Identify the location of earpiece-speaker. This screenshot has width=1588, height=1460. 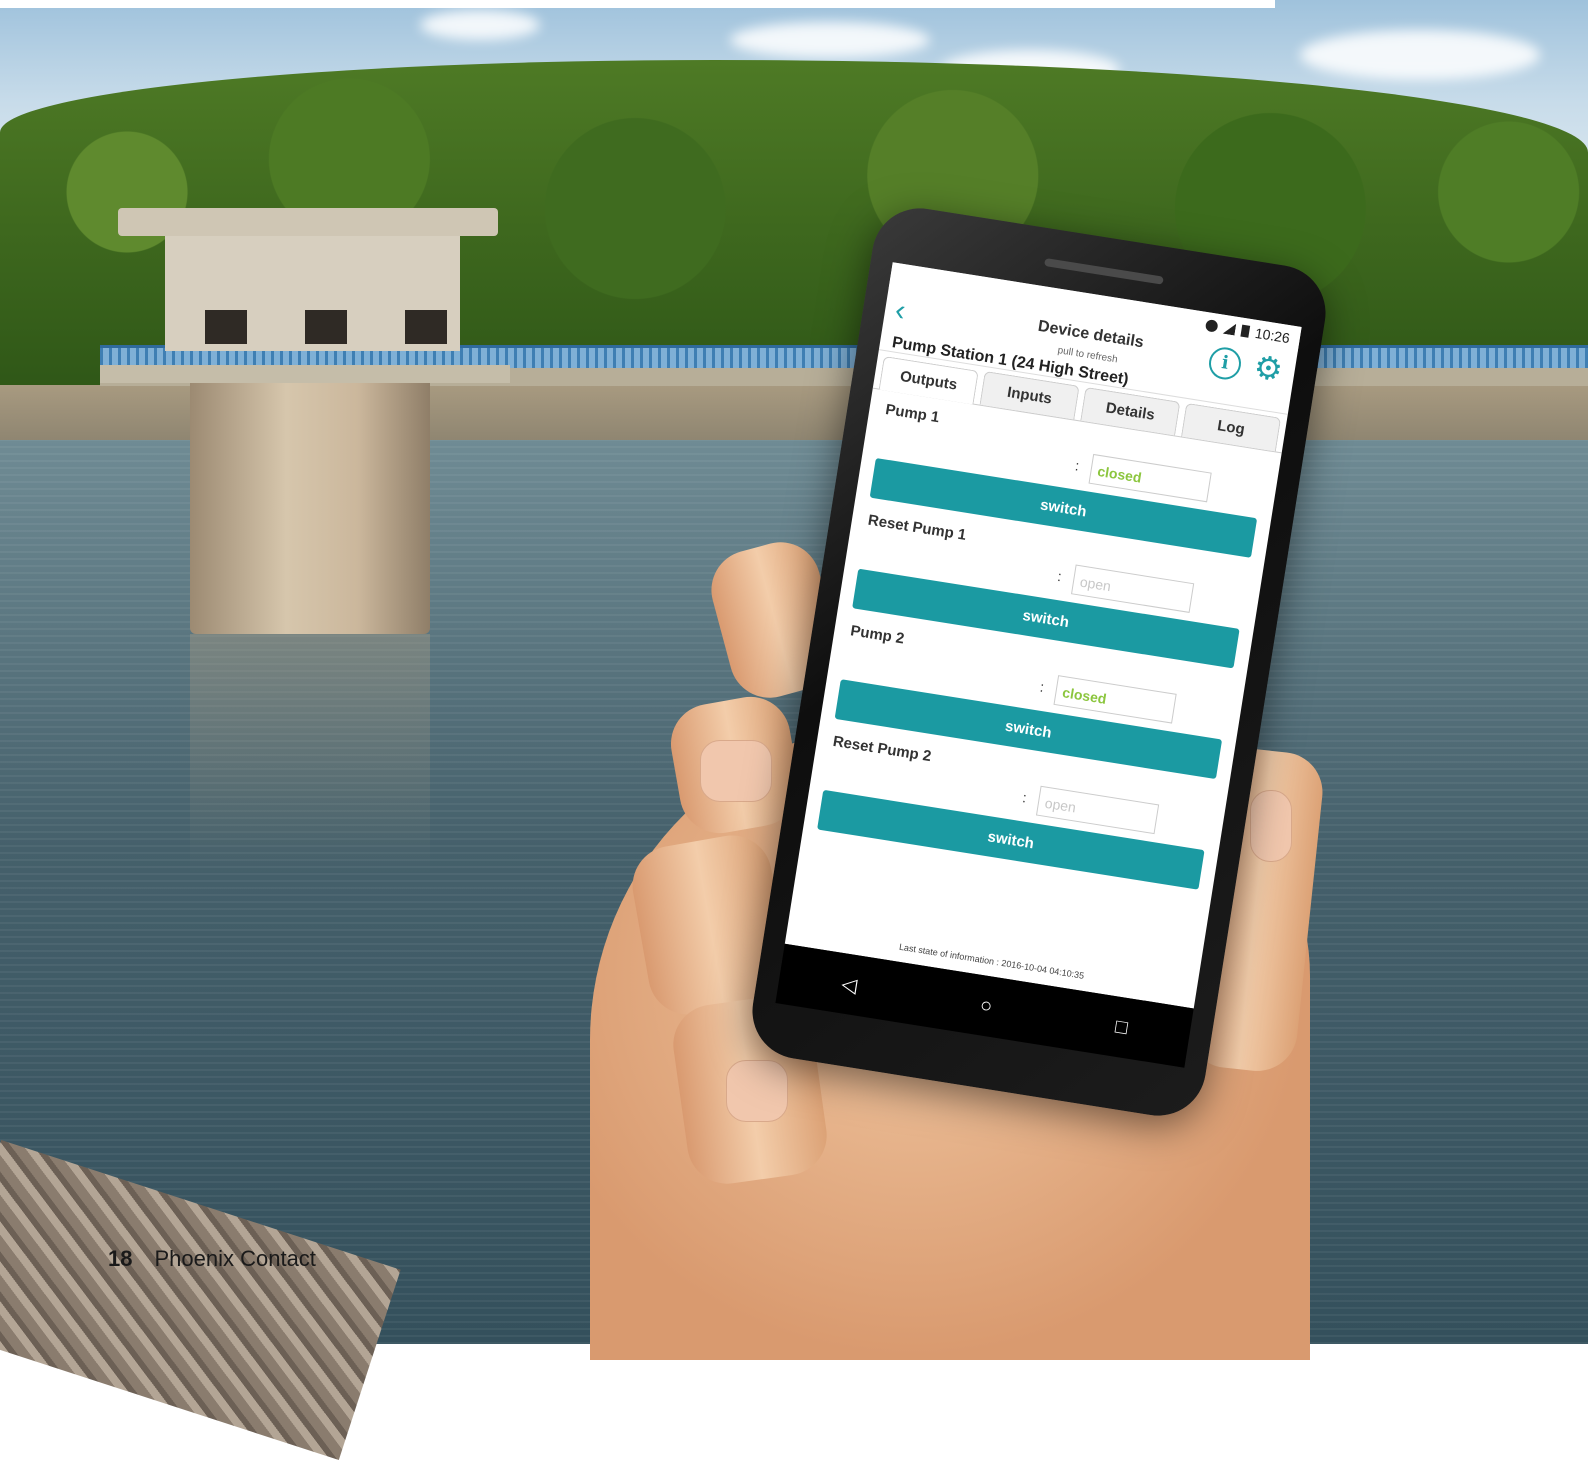
(1104, 271).